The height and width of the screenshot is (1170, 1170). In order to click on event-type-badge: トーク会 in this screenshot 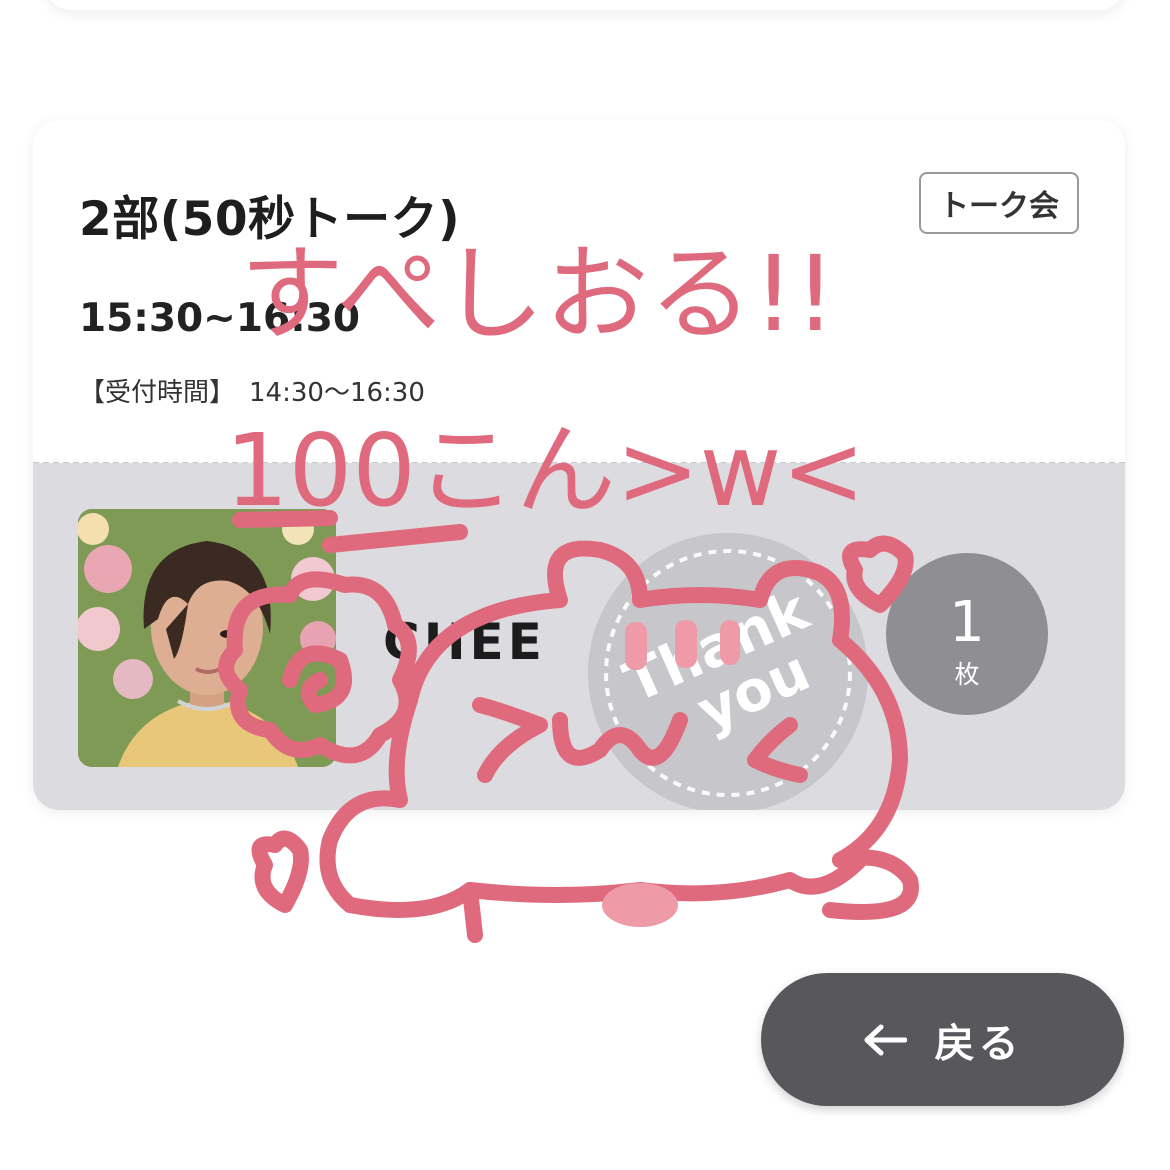, I will do `click(999, 203)`.